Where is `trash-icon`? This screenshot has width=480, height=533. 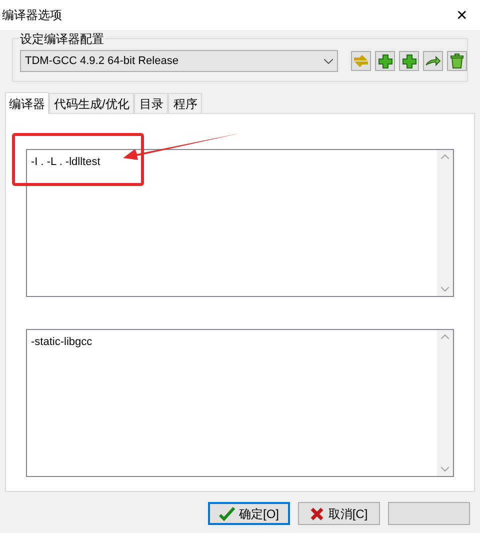 trash-icon is located at coordinates (457, 61).